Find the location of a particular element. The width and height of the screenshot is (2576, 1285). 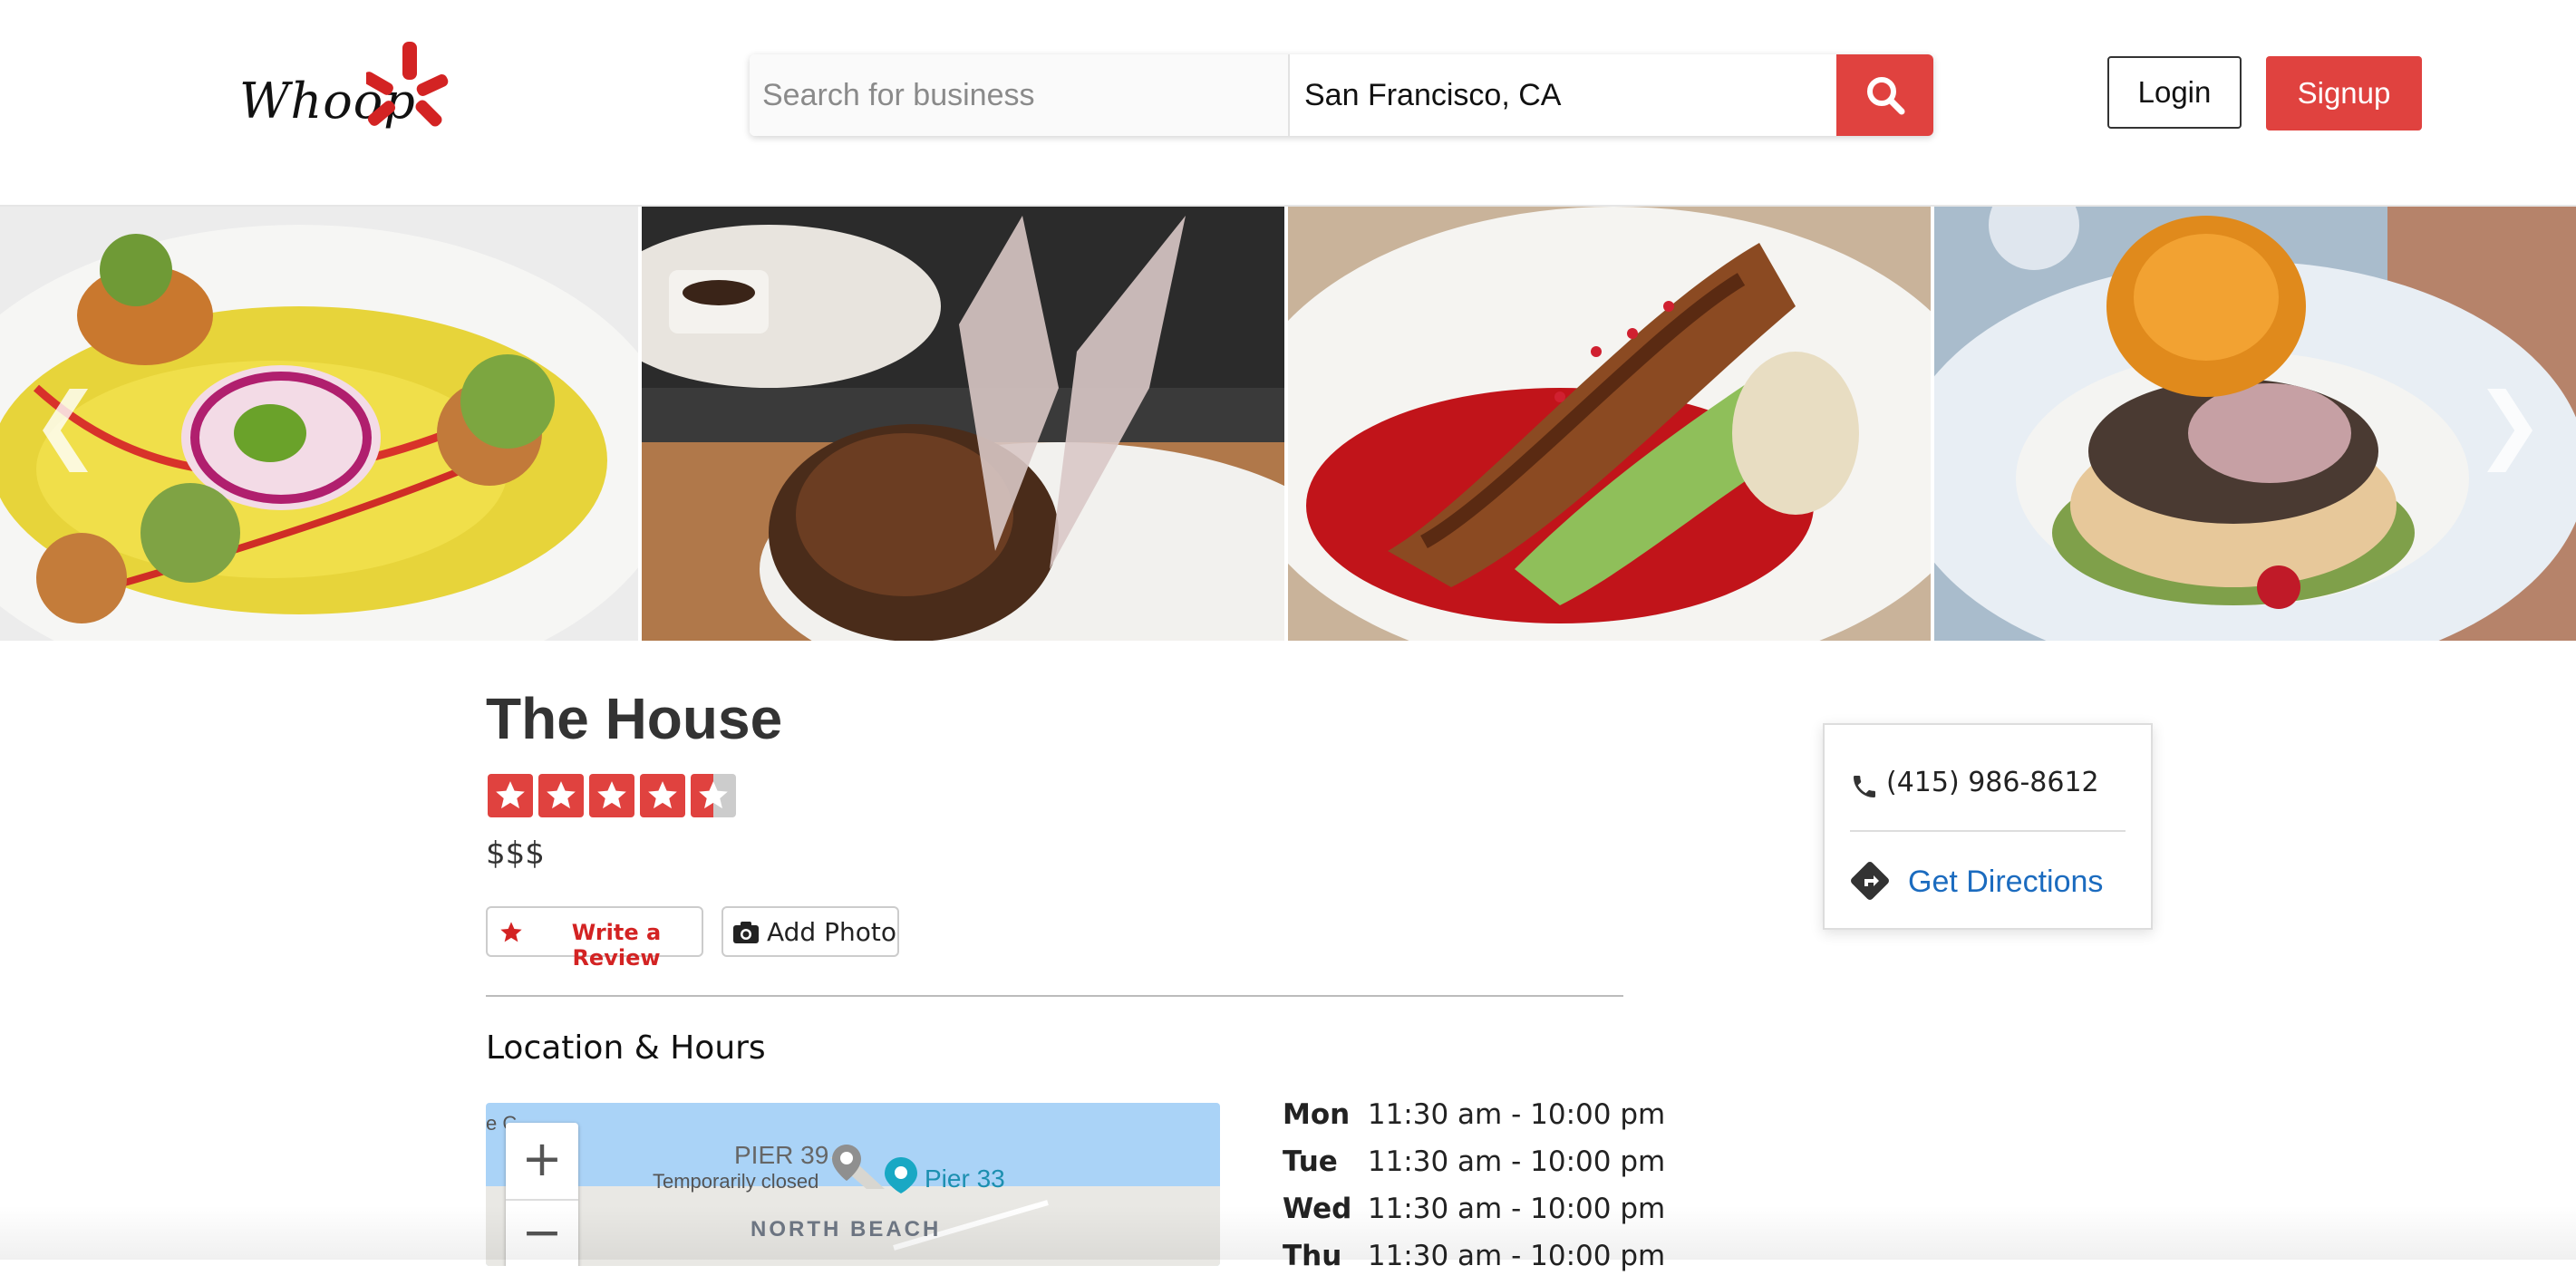

hours-row: Thu 11:30 am - 10:00 pm is located at coordinates (1474, 1263).